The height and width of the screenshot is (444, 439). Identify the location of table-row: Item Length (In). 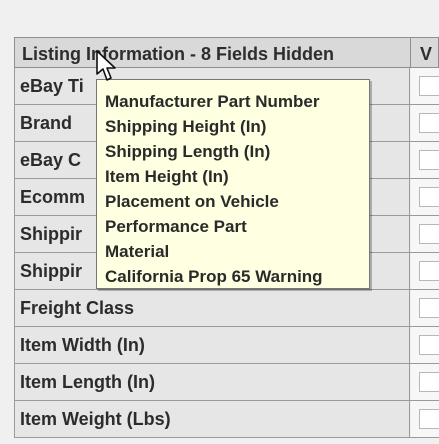
(226, 382).